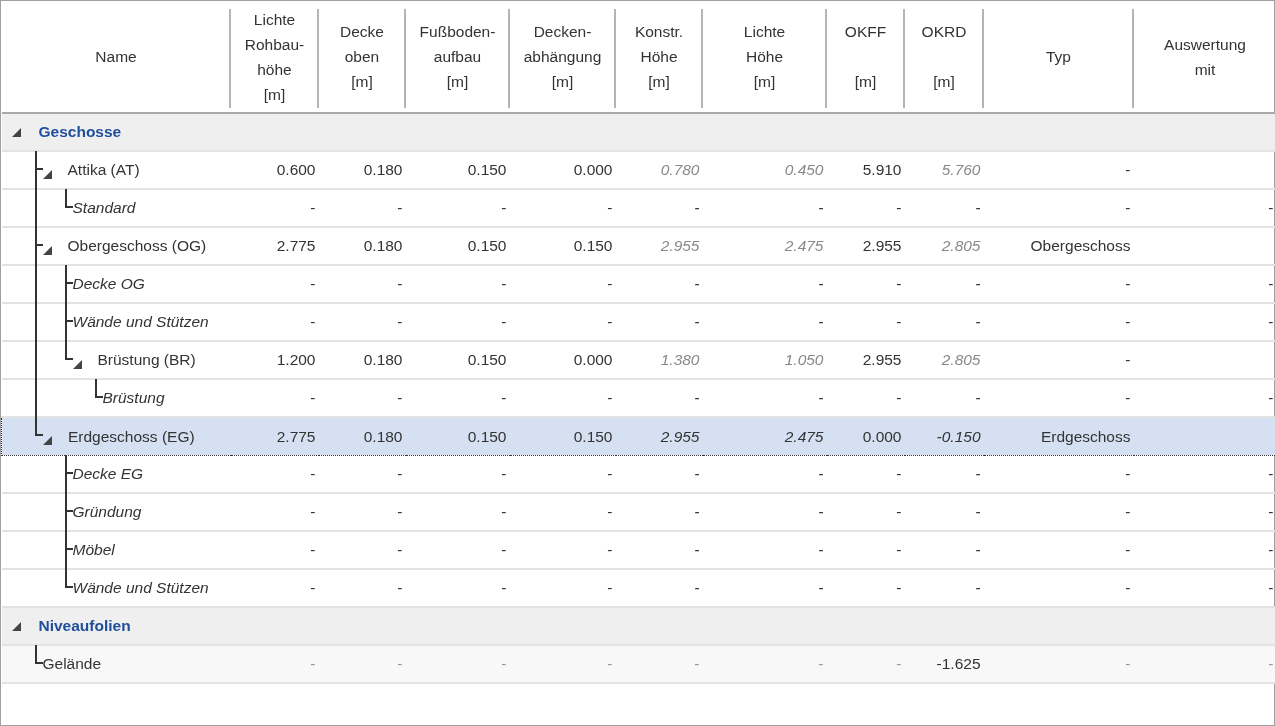 The image size is (1275, 726). Describe the element at coordinates (638, 132) in the screenshot. I see `group-row: Geschosse` at that location.